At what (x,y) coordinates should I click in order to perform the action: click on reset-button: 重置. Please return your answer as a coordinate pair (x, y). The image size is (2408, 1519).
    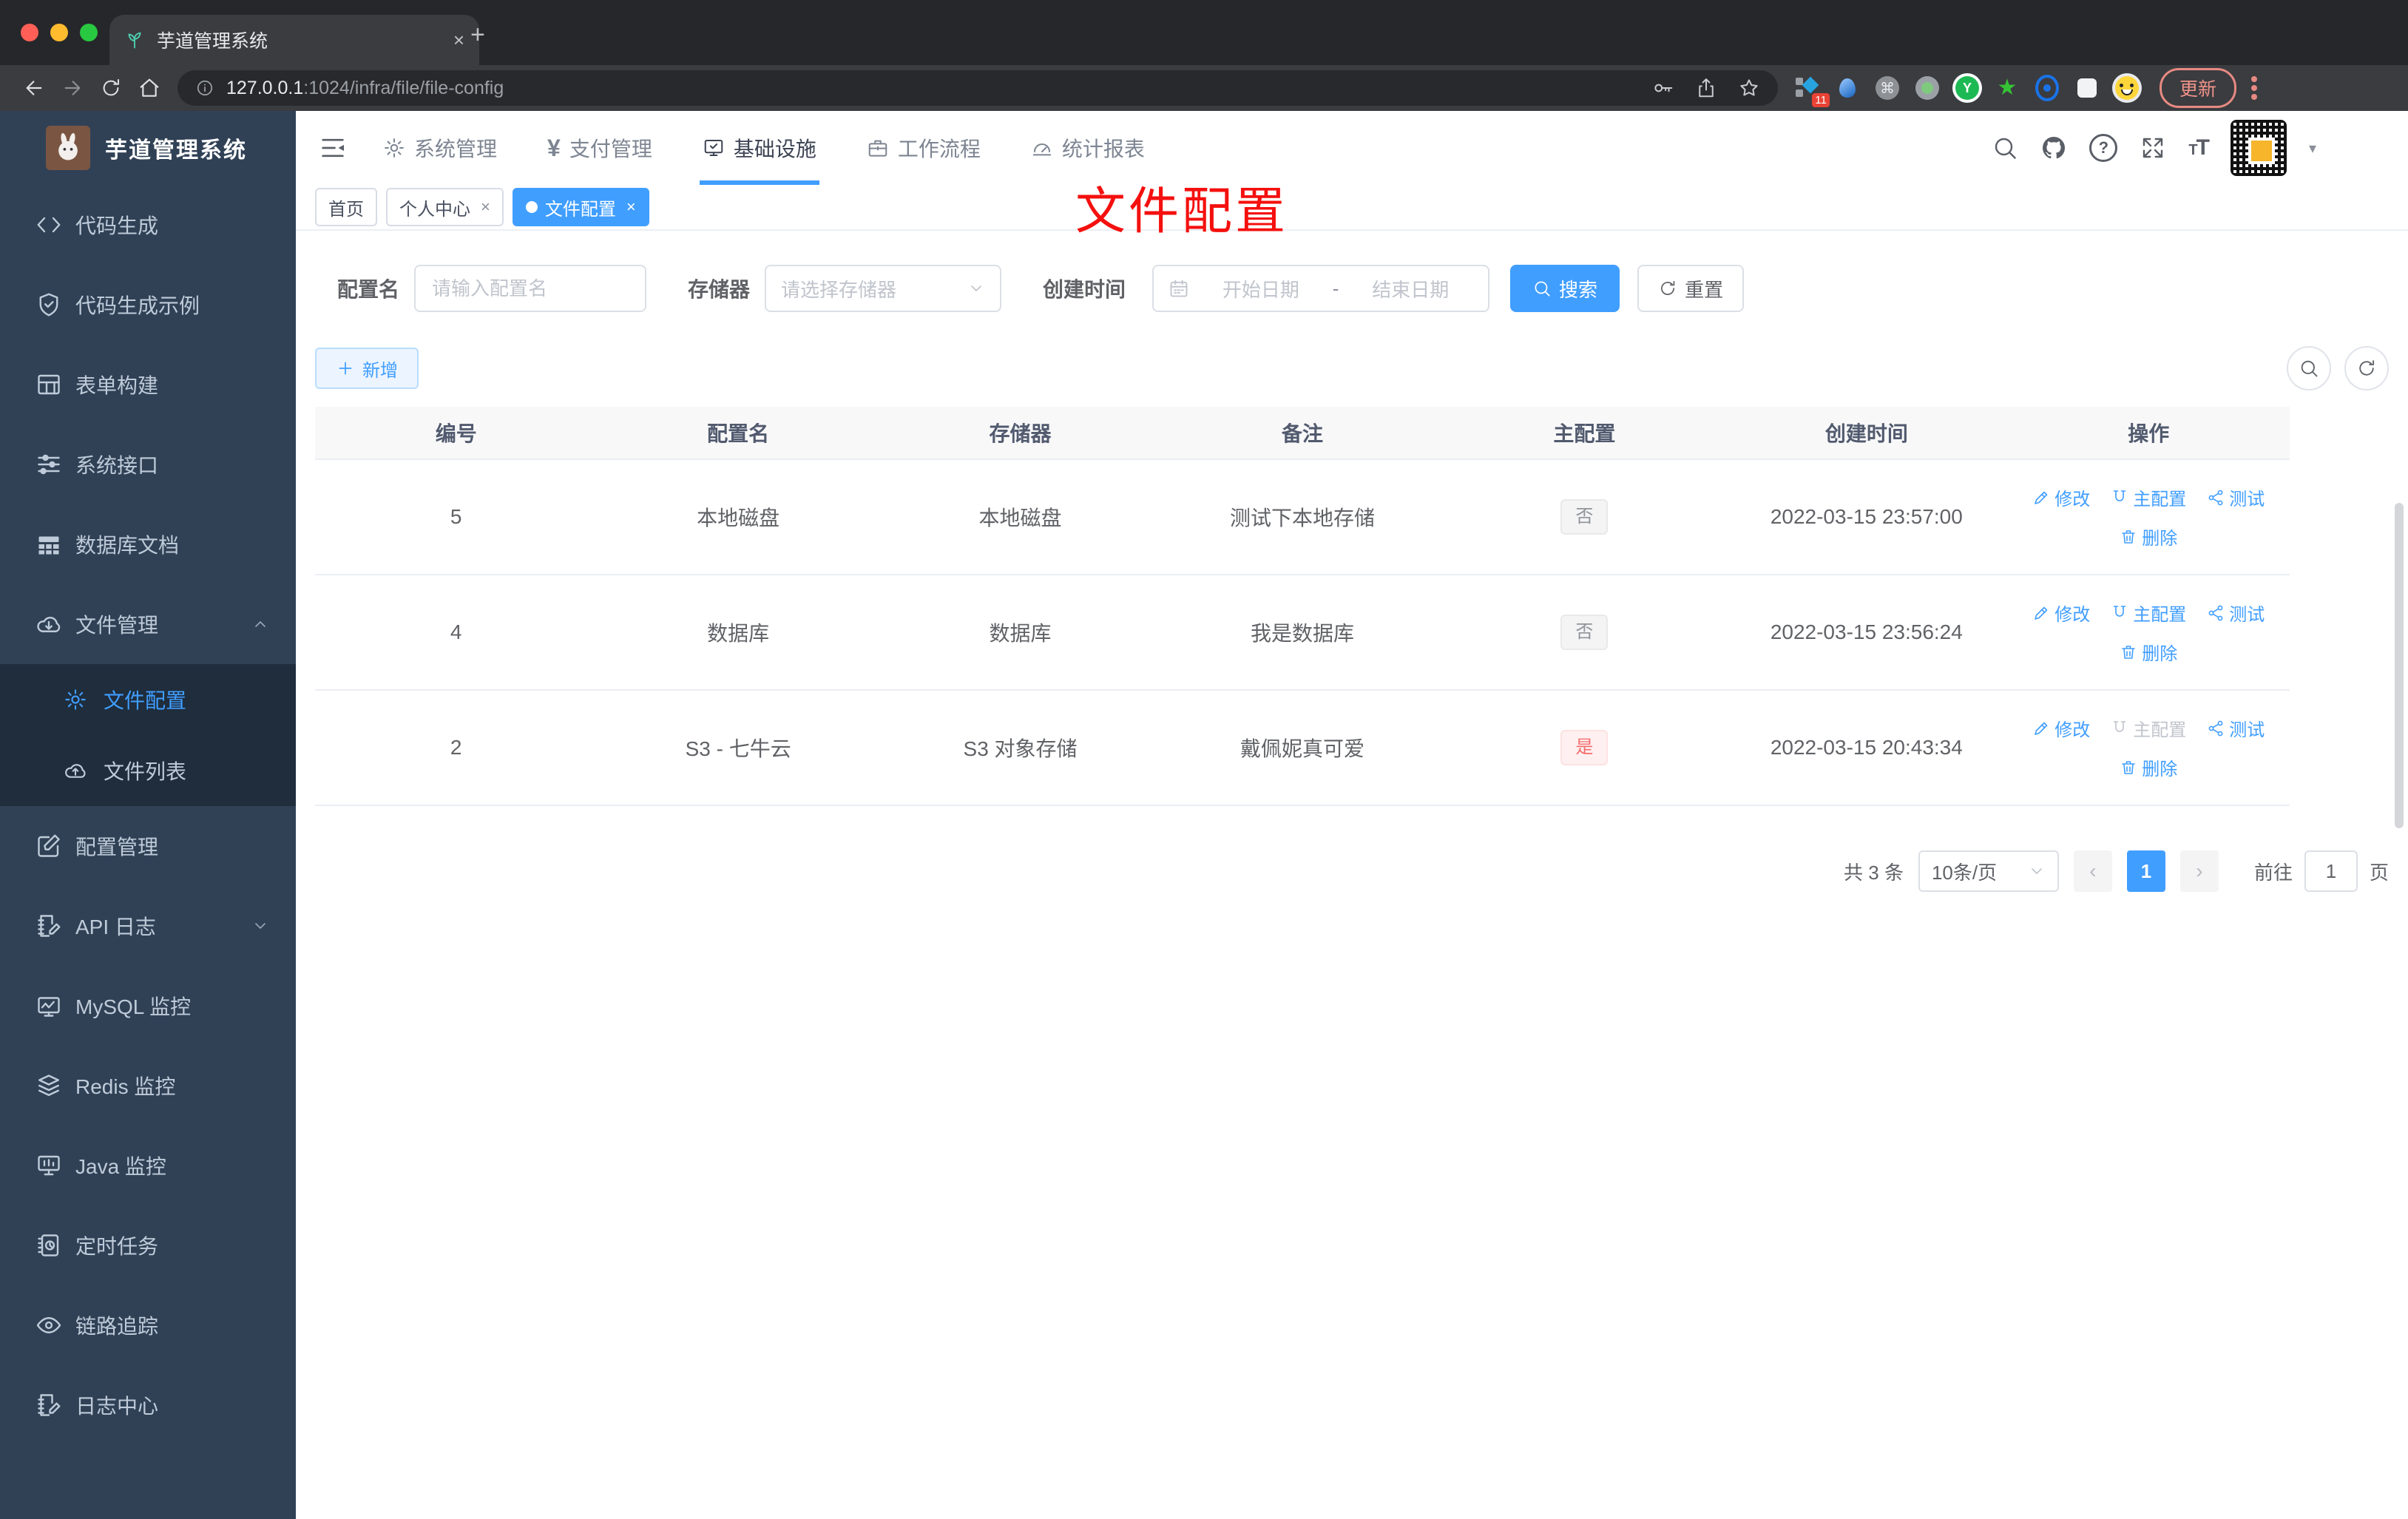
    Looking at the image, I should click on (1691, 288).